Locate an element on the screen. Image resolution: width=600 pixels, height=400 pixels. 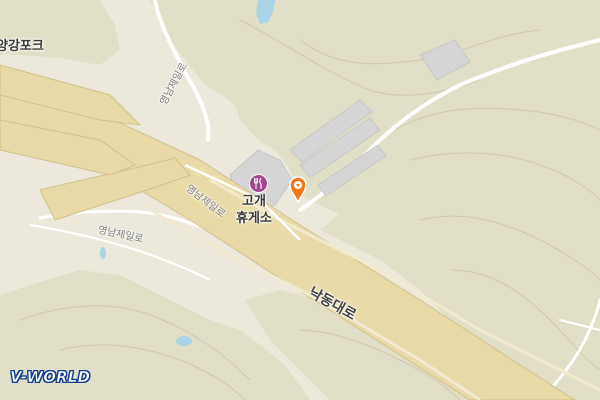
poi-name-line2: 휴게소 is located at coordinates (254, 218).